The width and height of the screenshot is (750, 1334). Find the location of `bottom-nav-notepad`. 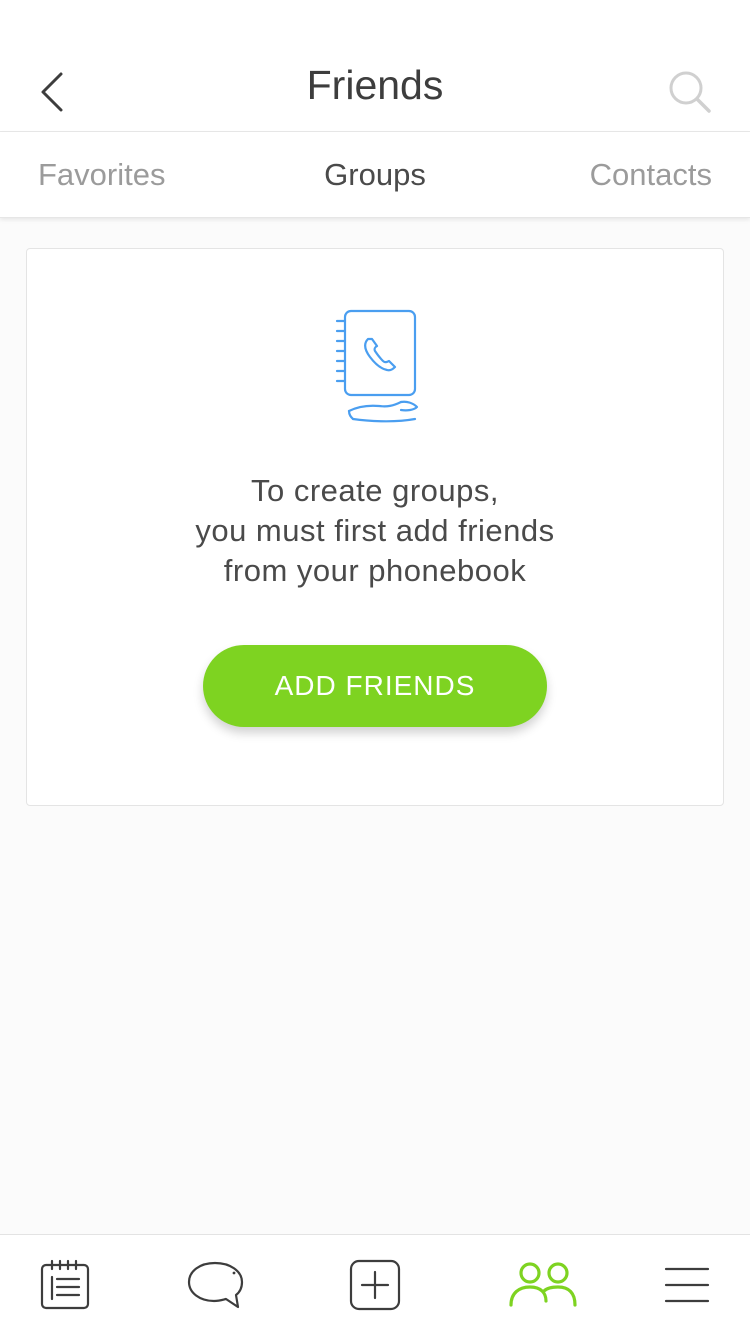

bottom-nav-notepad is located at coordinates (65, 1285).